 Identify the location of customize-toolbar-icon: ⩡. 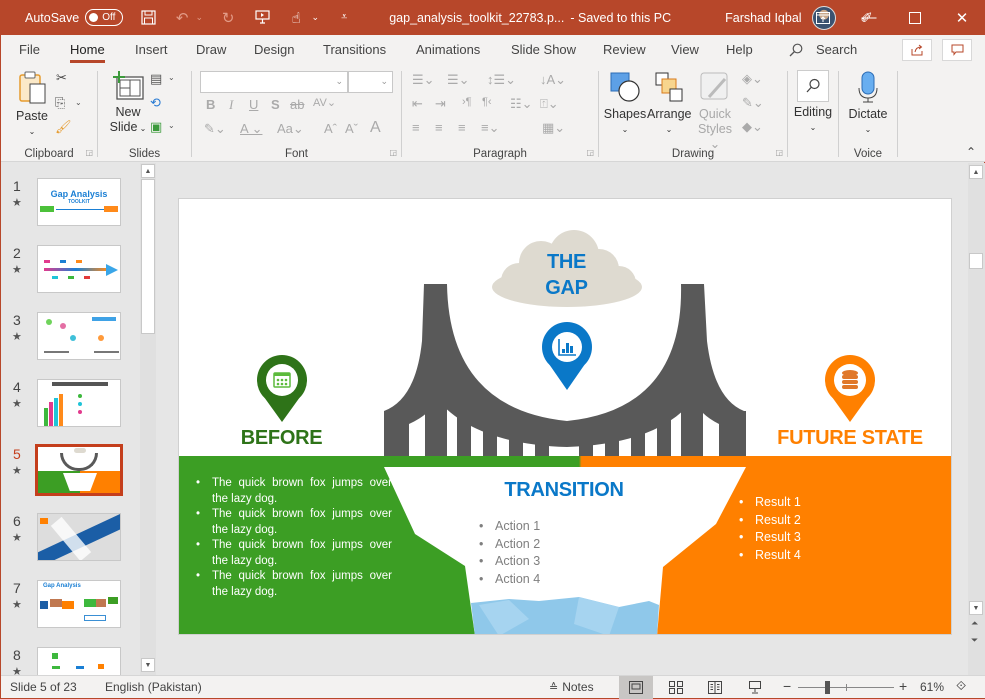
(344, 17).